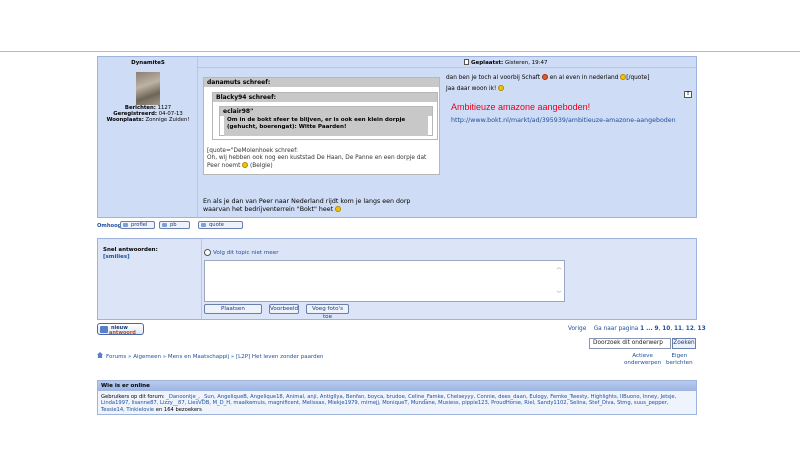 The image size is (800, 450). What do you see at coordinates (122, 333) in the screenshot?
I see `new-reply-line-2: antwoord` at bounding box center [122, 333].